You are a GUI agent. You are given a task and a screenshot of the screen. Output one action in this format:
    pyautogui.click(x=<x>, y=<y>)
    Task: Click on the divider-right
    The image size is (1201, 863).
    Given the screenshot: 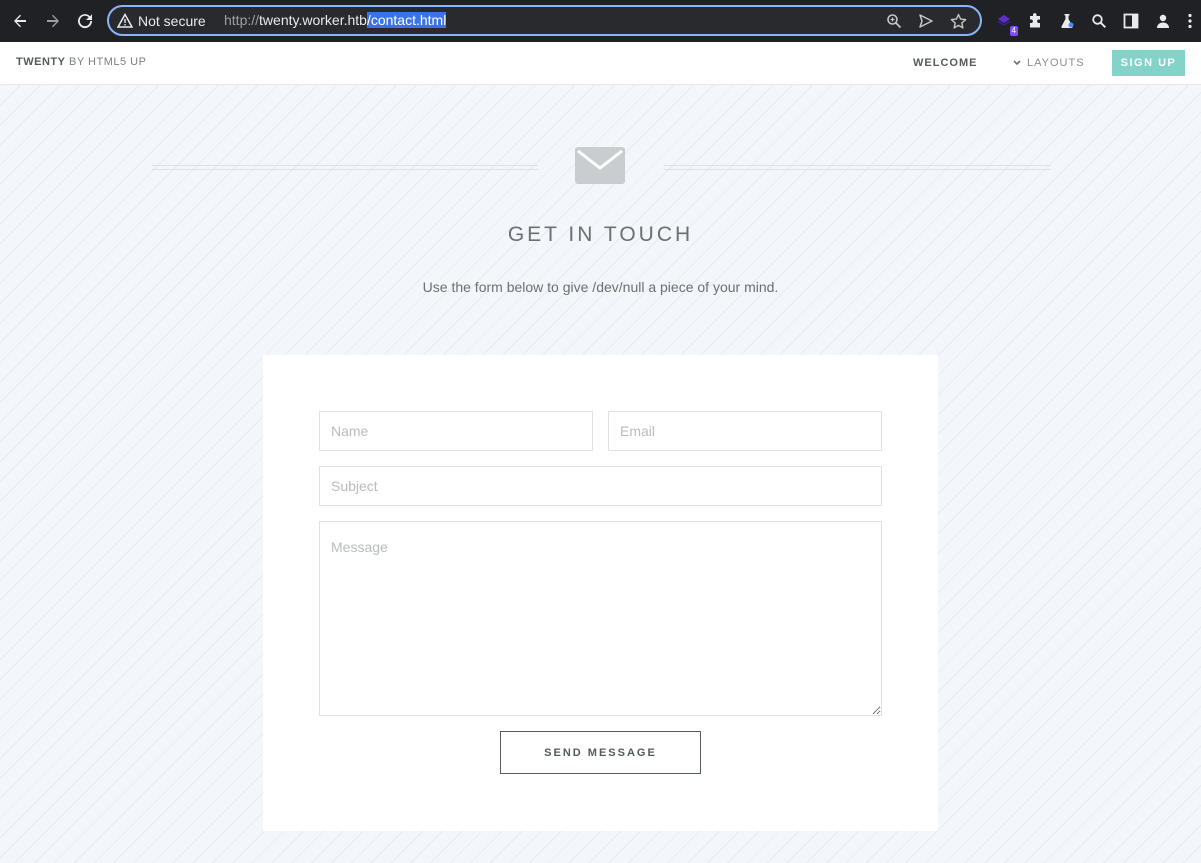 What is the action you would take?
    pyautogui.click(x=857, y=167)
    